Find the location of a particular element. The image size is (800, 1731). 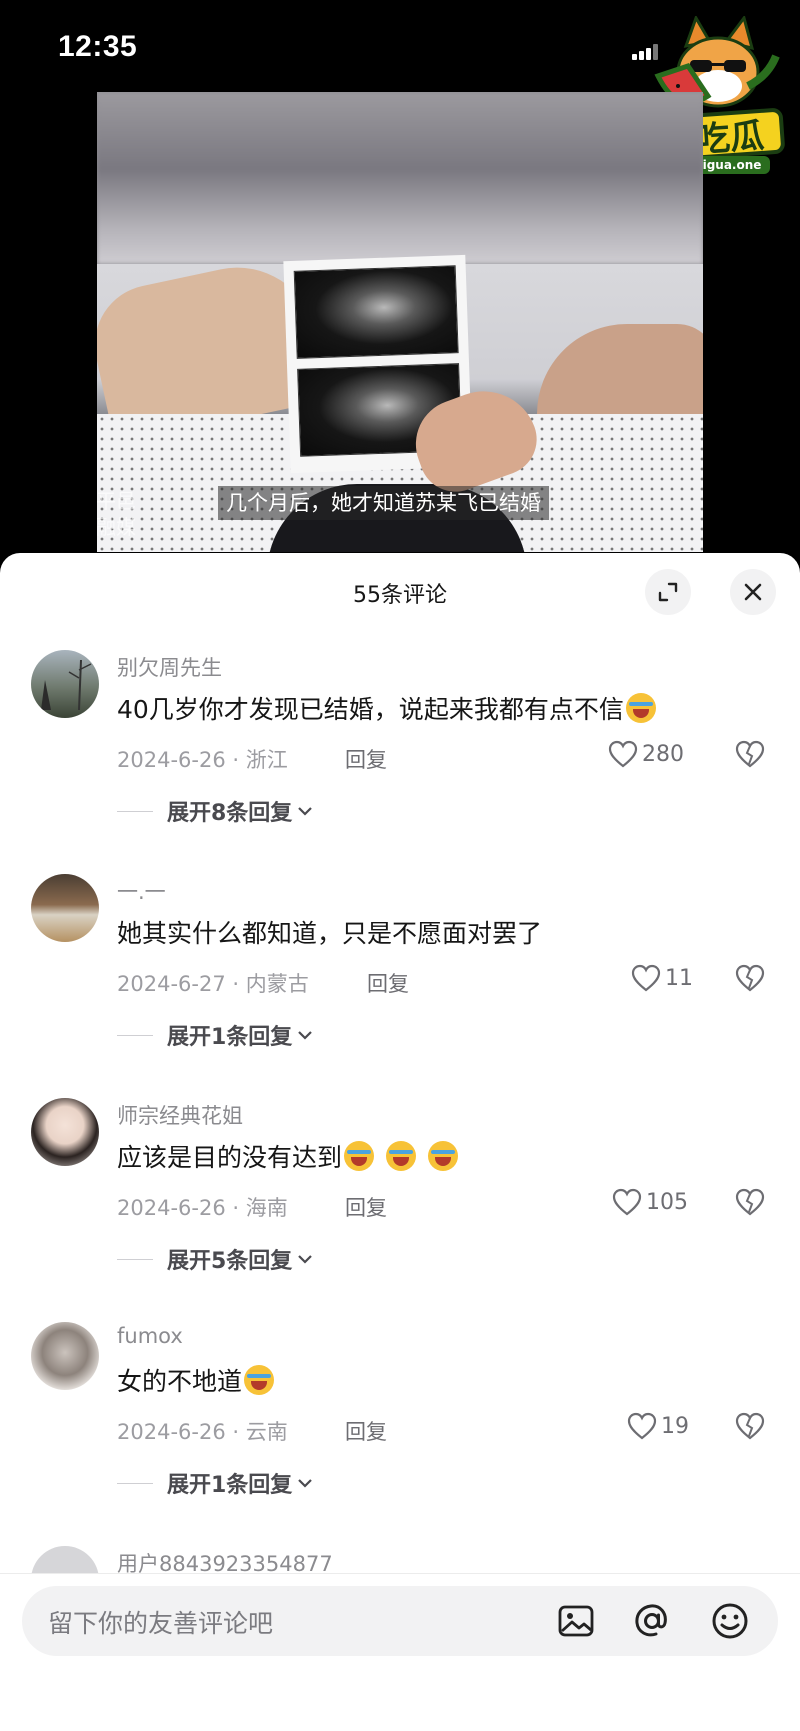

comment-username: 用户8843923354877 is located at coordinates (225, 1560).